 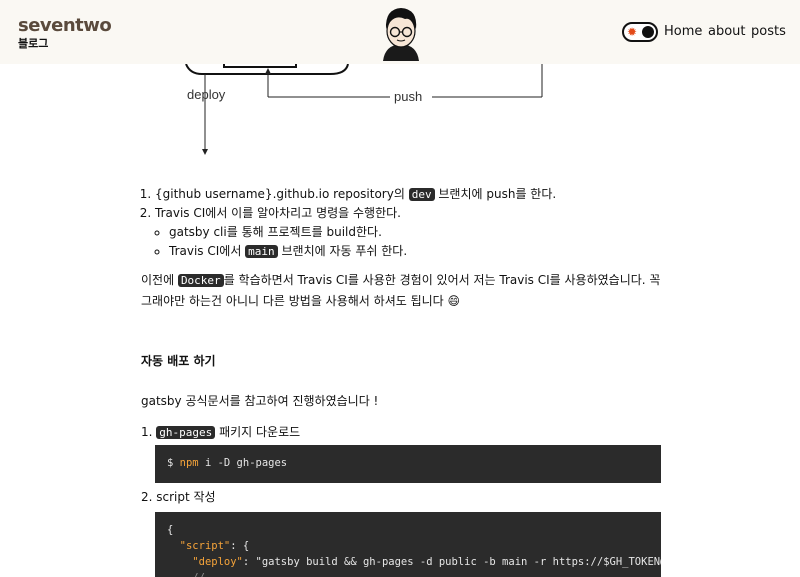 What do you see at coordinates (173, 463) in the screenshot?
I see `code-prompt: $` at bounding box center [173, 463].